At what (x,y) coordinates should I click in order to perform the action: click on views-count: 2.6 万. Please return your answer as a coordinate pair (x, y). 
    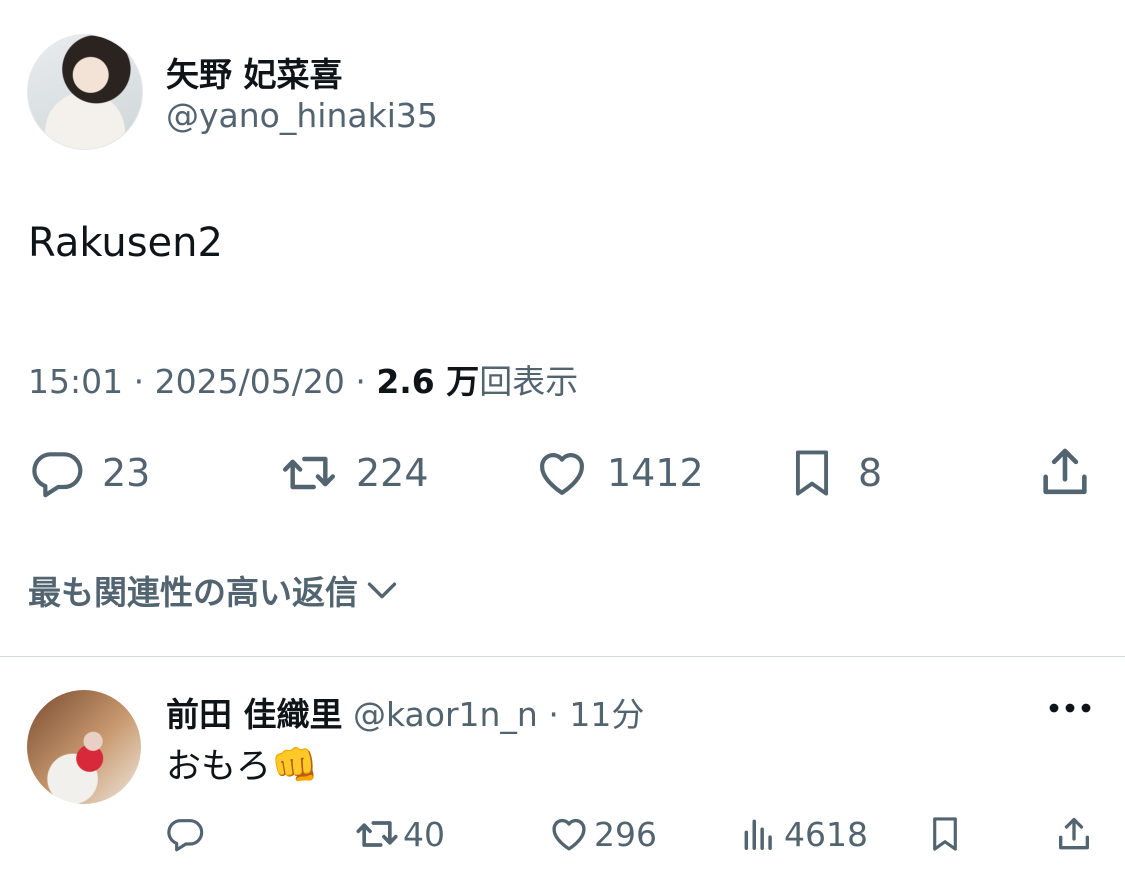
    Looking at the image, I should click on (428, 381).